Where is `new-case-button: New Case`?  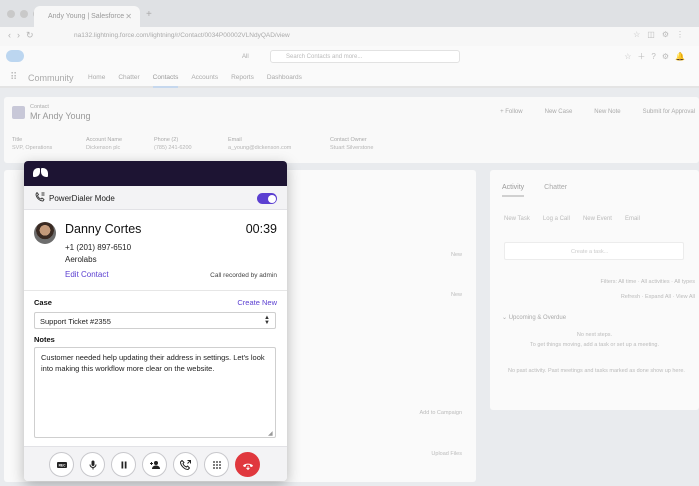 new-case-button: New Case is located at coordinates (559, 112).